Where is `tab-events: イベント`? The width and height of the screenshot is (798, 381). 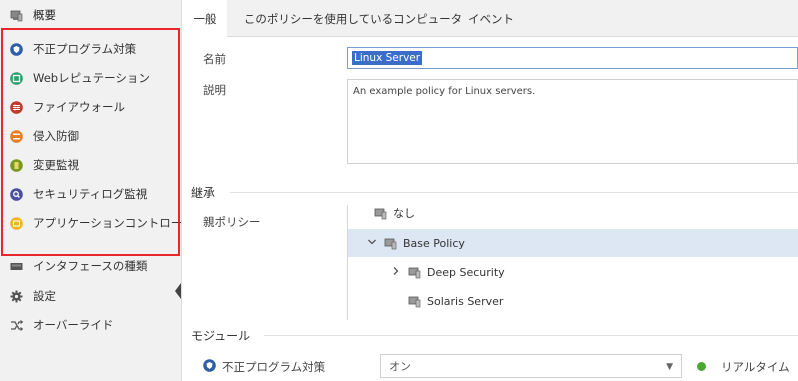
tab-events: イベント is located at coordinates (491, 18).